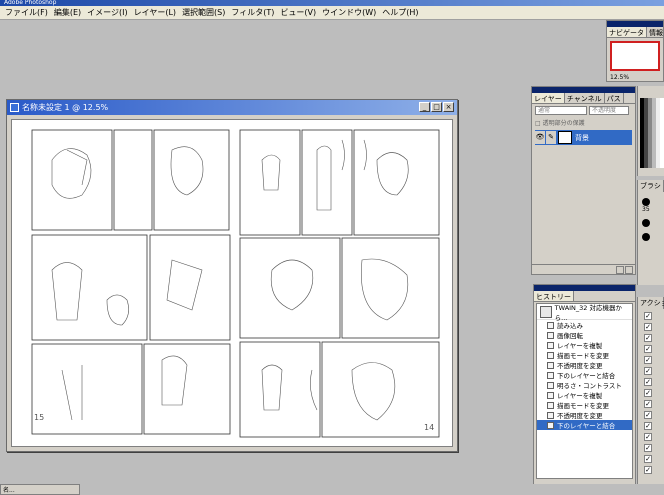 The height and width of the screenshot is (495, 664). What do you see at coordinates (232, 107) in the screenshot?
I see `document-titlebar: 名称未設定 1 @ 12.5%` at bounding box center [232, 107].